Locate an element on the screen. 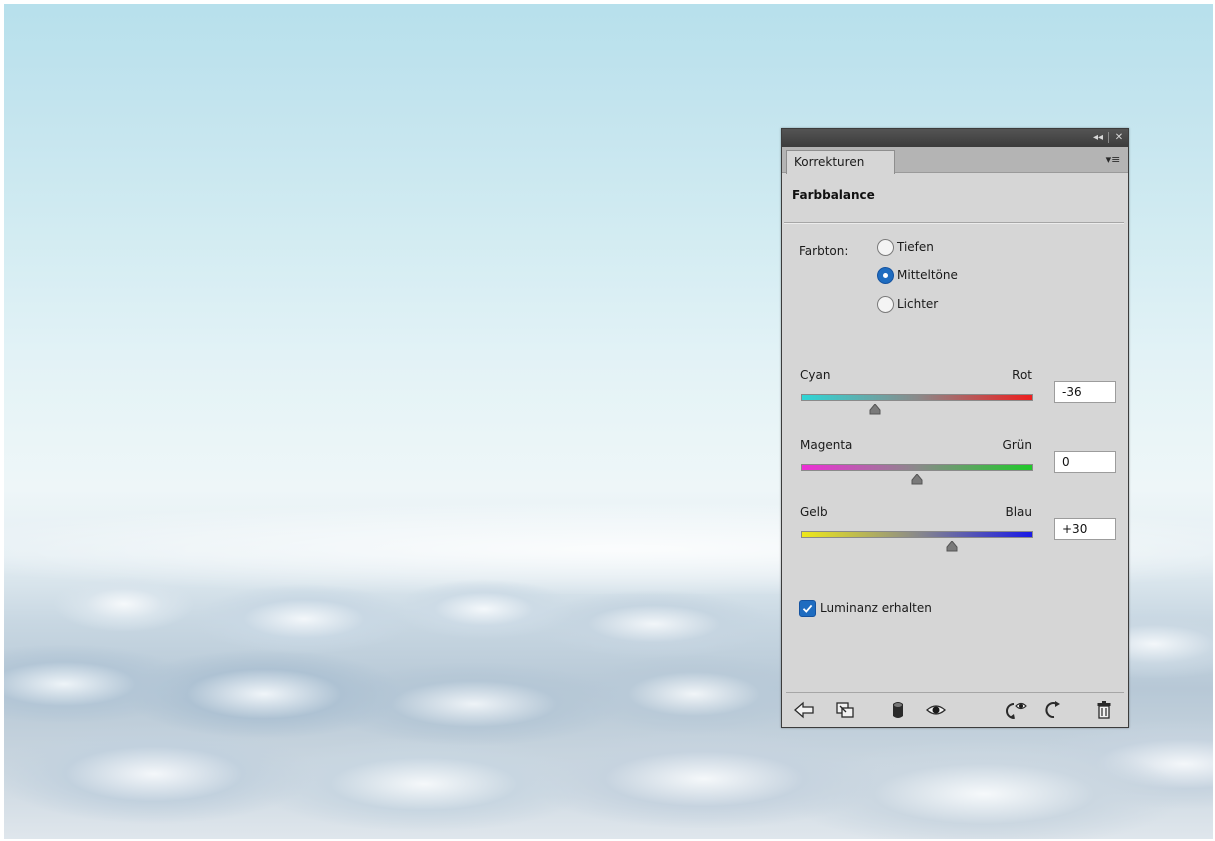 The width and height of the screenshot is (1215, 841). value-field: 0 is located at coordinates (1085, 462).